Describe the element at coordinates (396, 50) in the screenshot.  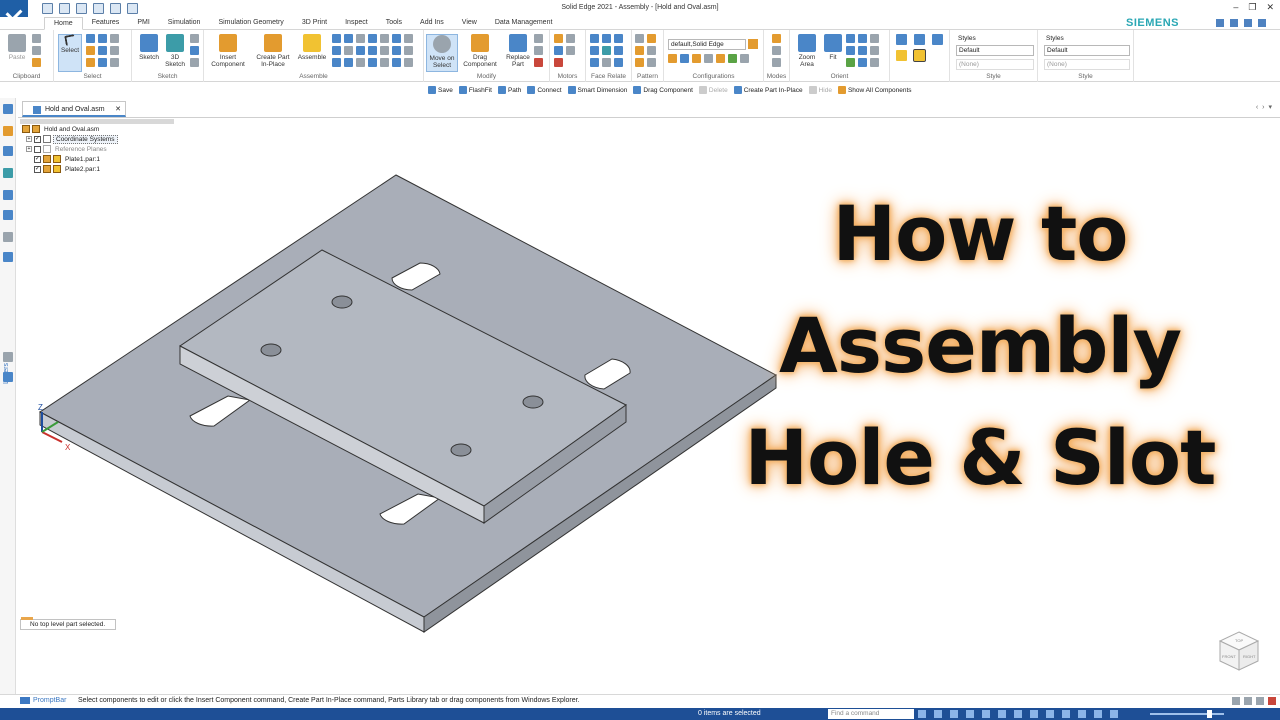
I see `rigid-set-icon` at that location.